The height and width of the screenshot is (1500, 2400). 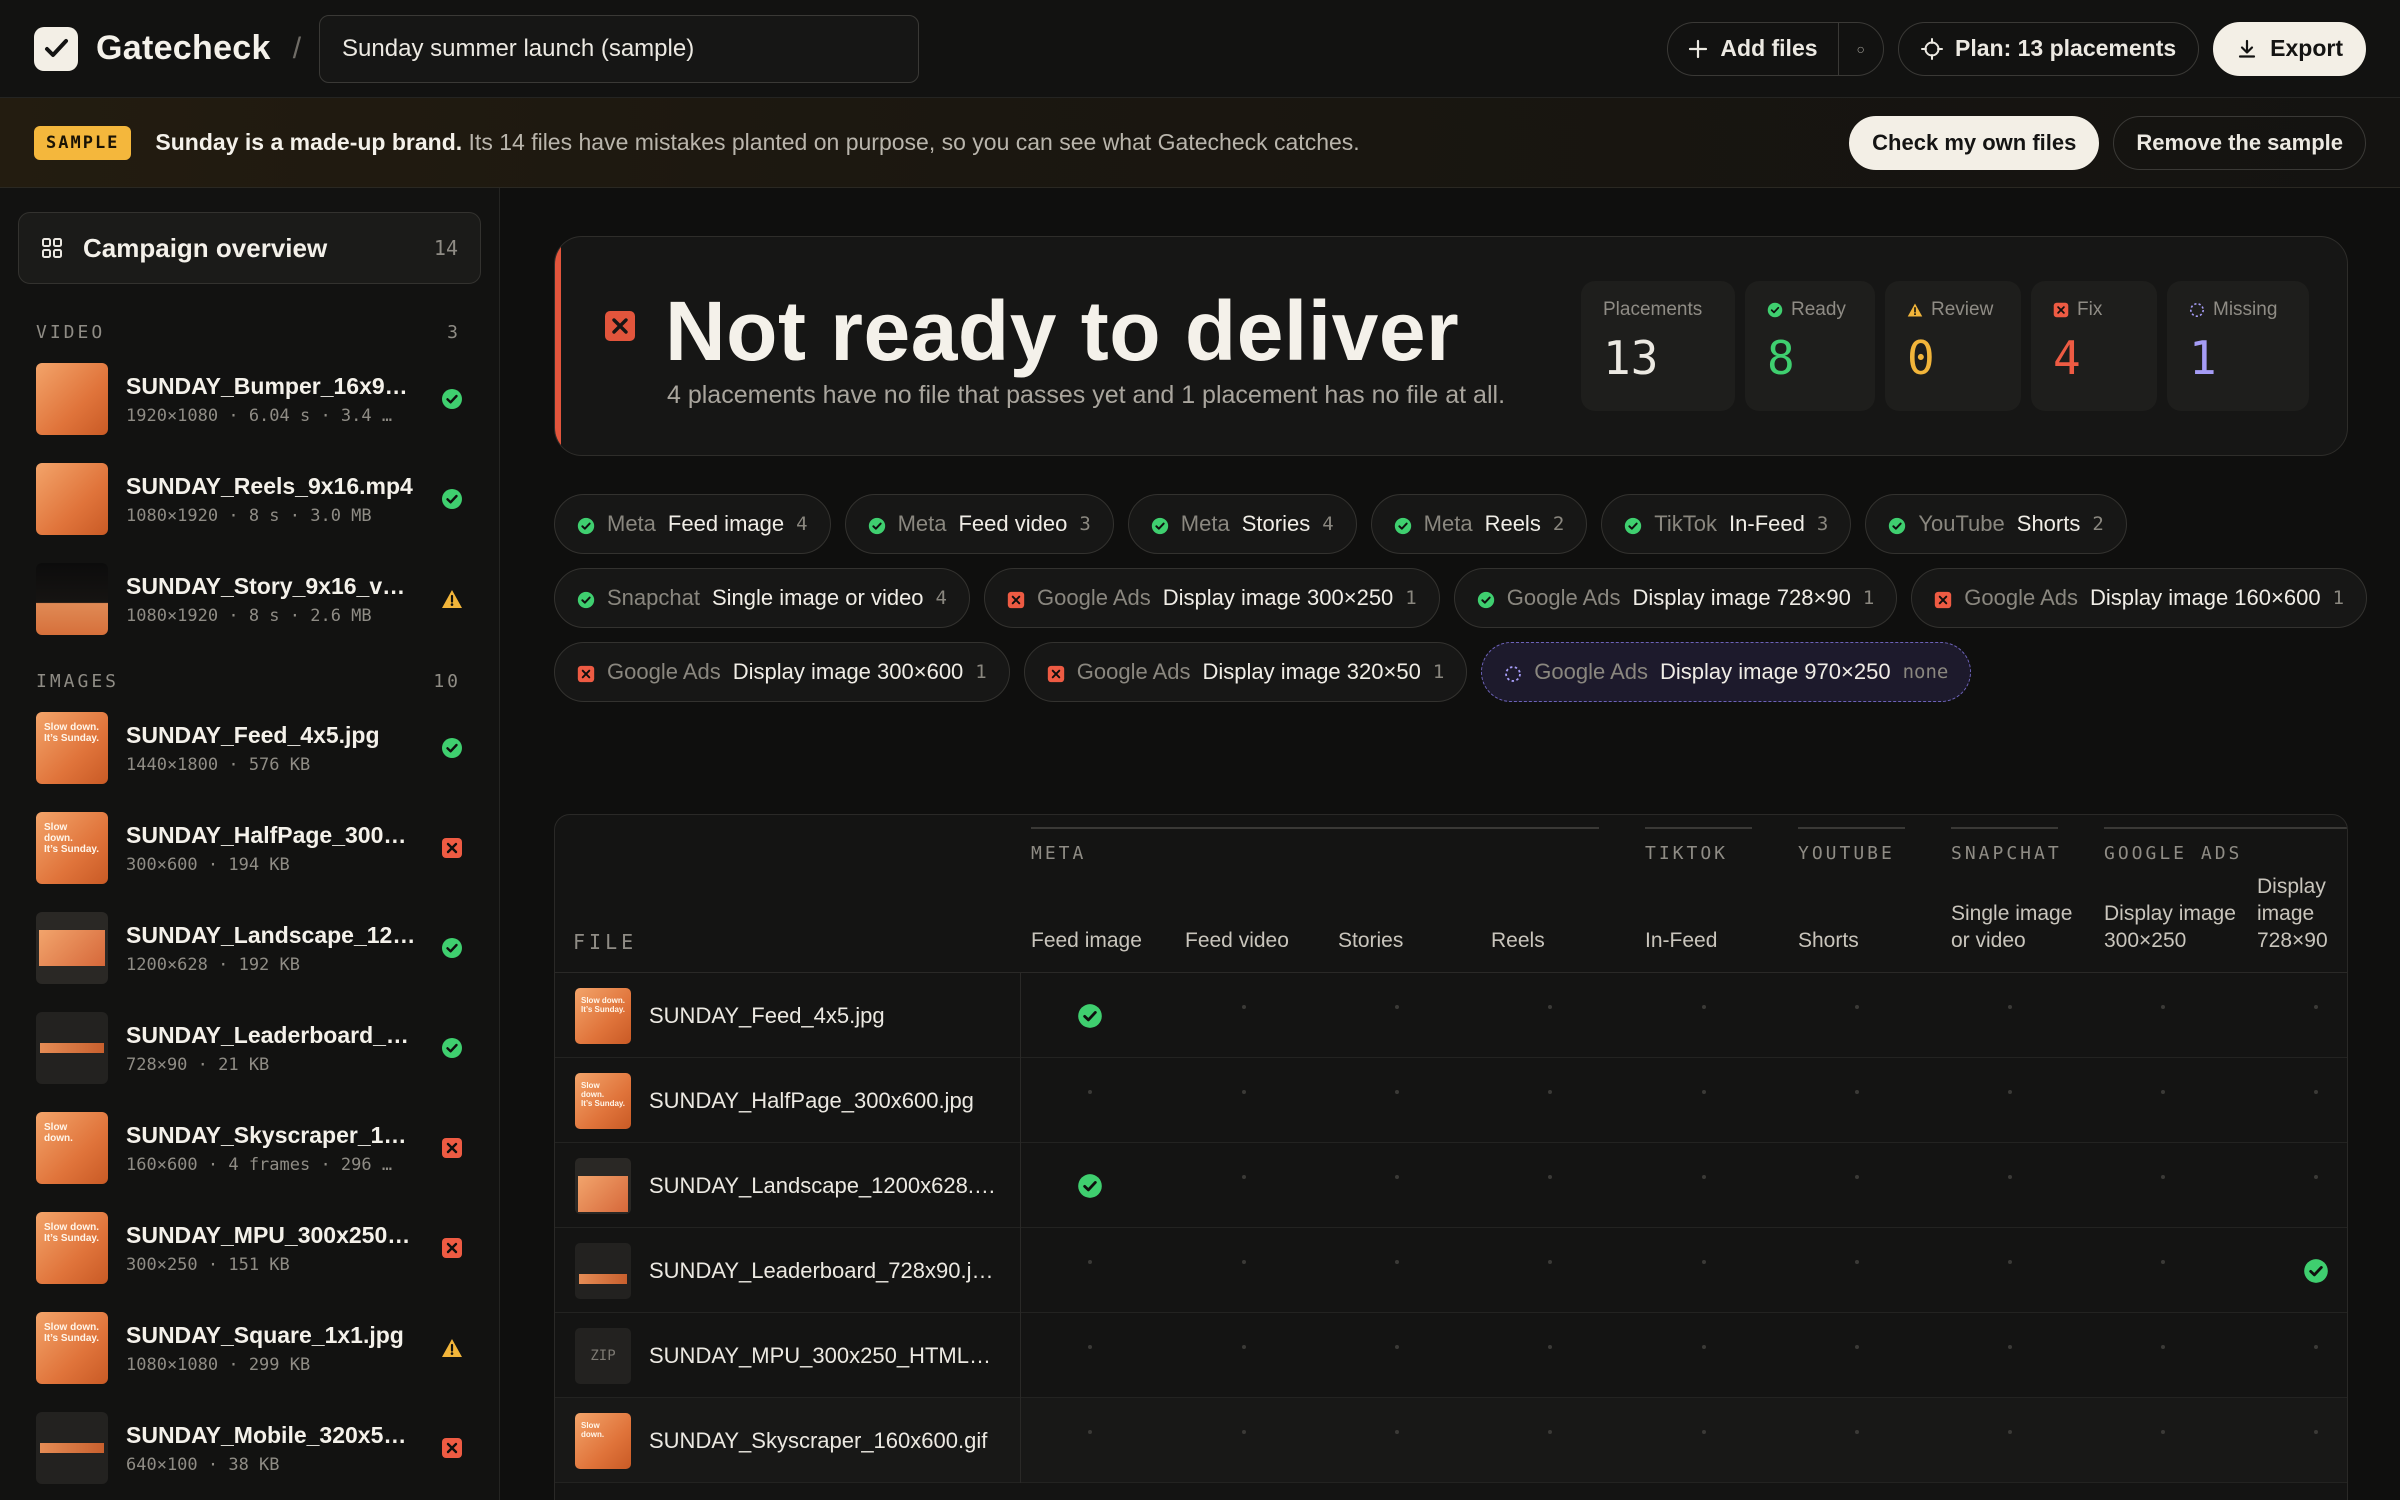 I want to click on column-header: Display image 300×250, so click(x=2174, y=927).